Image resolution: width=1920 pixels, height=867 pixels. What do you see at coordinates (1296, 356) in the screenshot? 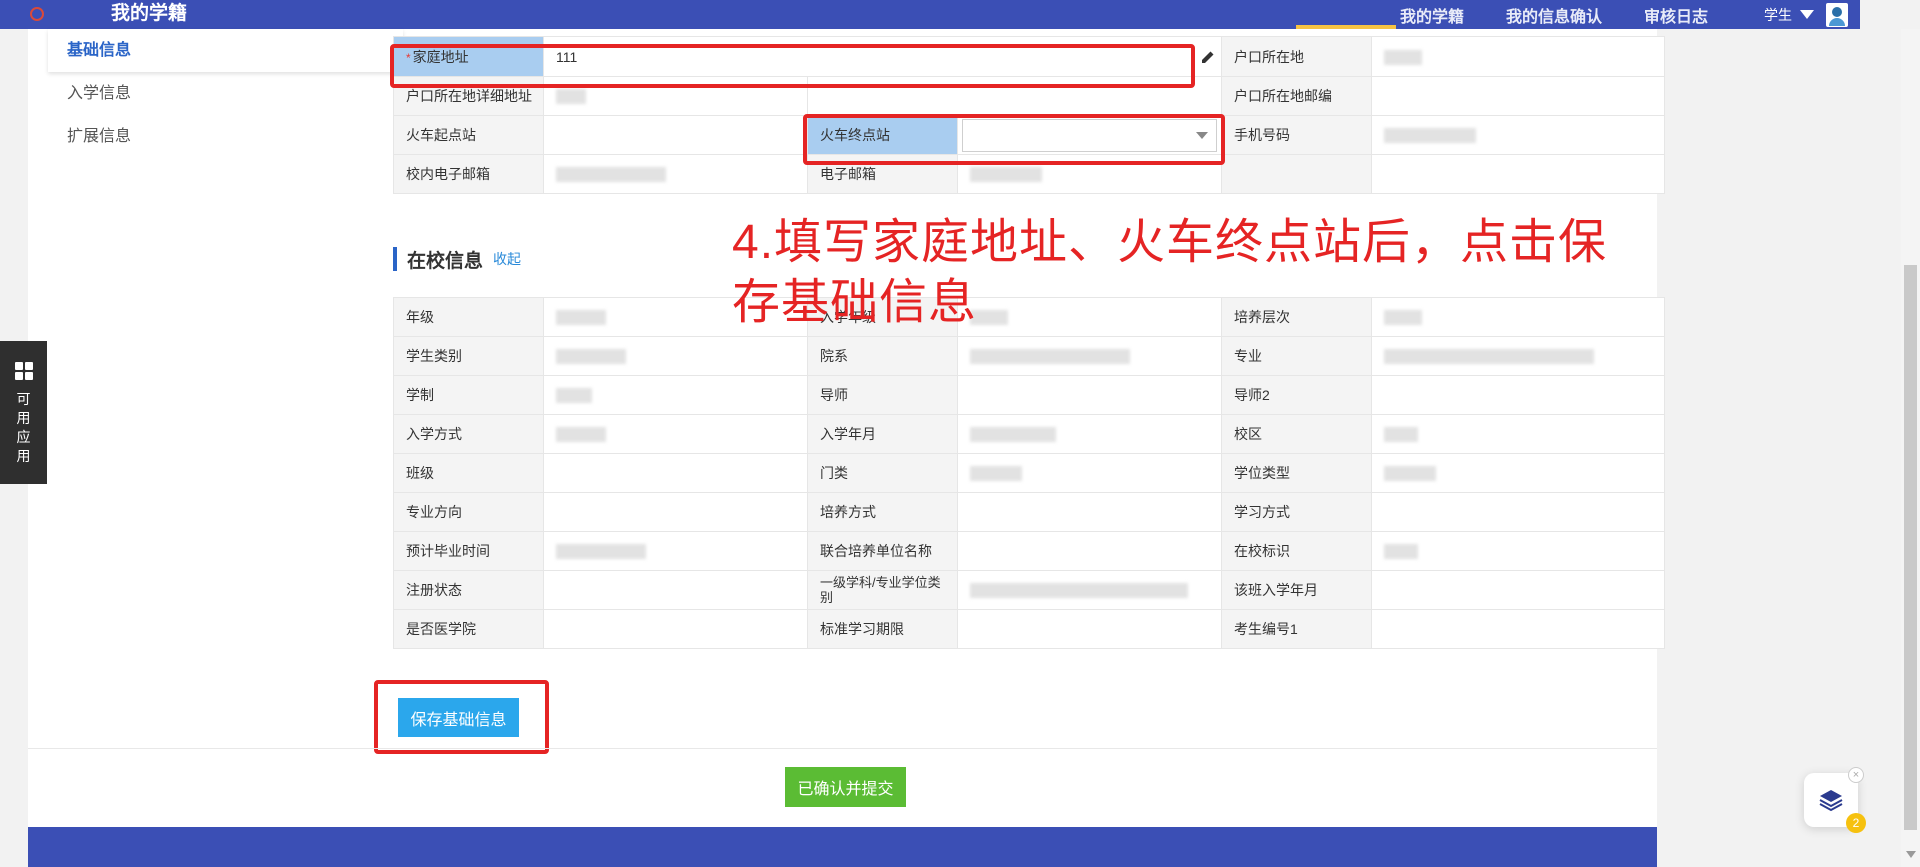
I see `field-label: 专业` at bounding box center [1296, 356].